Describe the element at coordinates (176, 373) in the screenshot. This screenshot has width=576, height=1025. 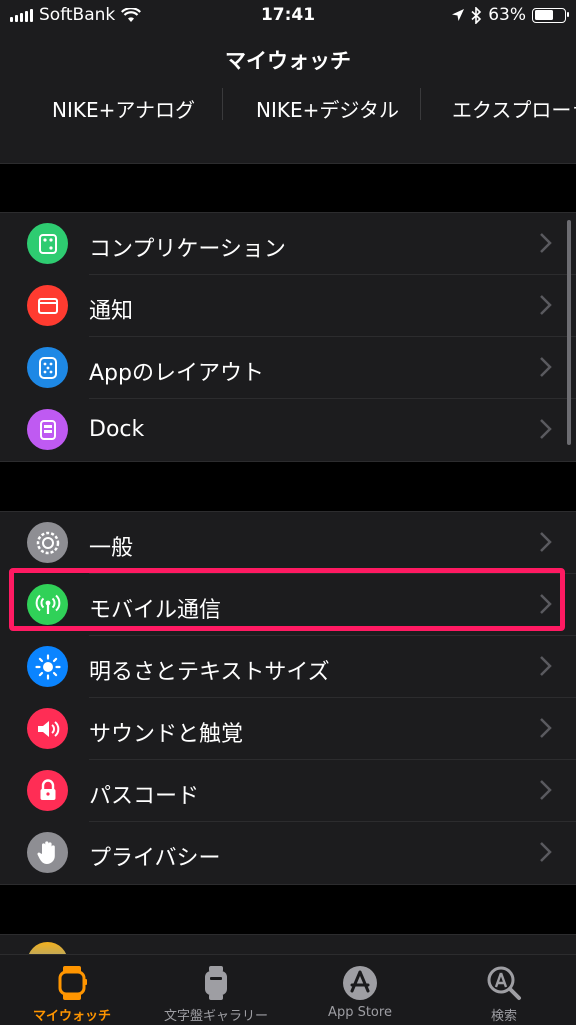
I see `settings-row-label: Appのレイアウト` at that location.